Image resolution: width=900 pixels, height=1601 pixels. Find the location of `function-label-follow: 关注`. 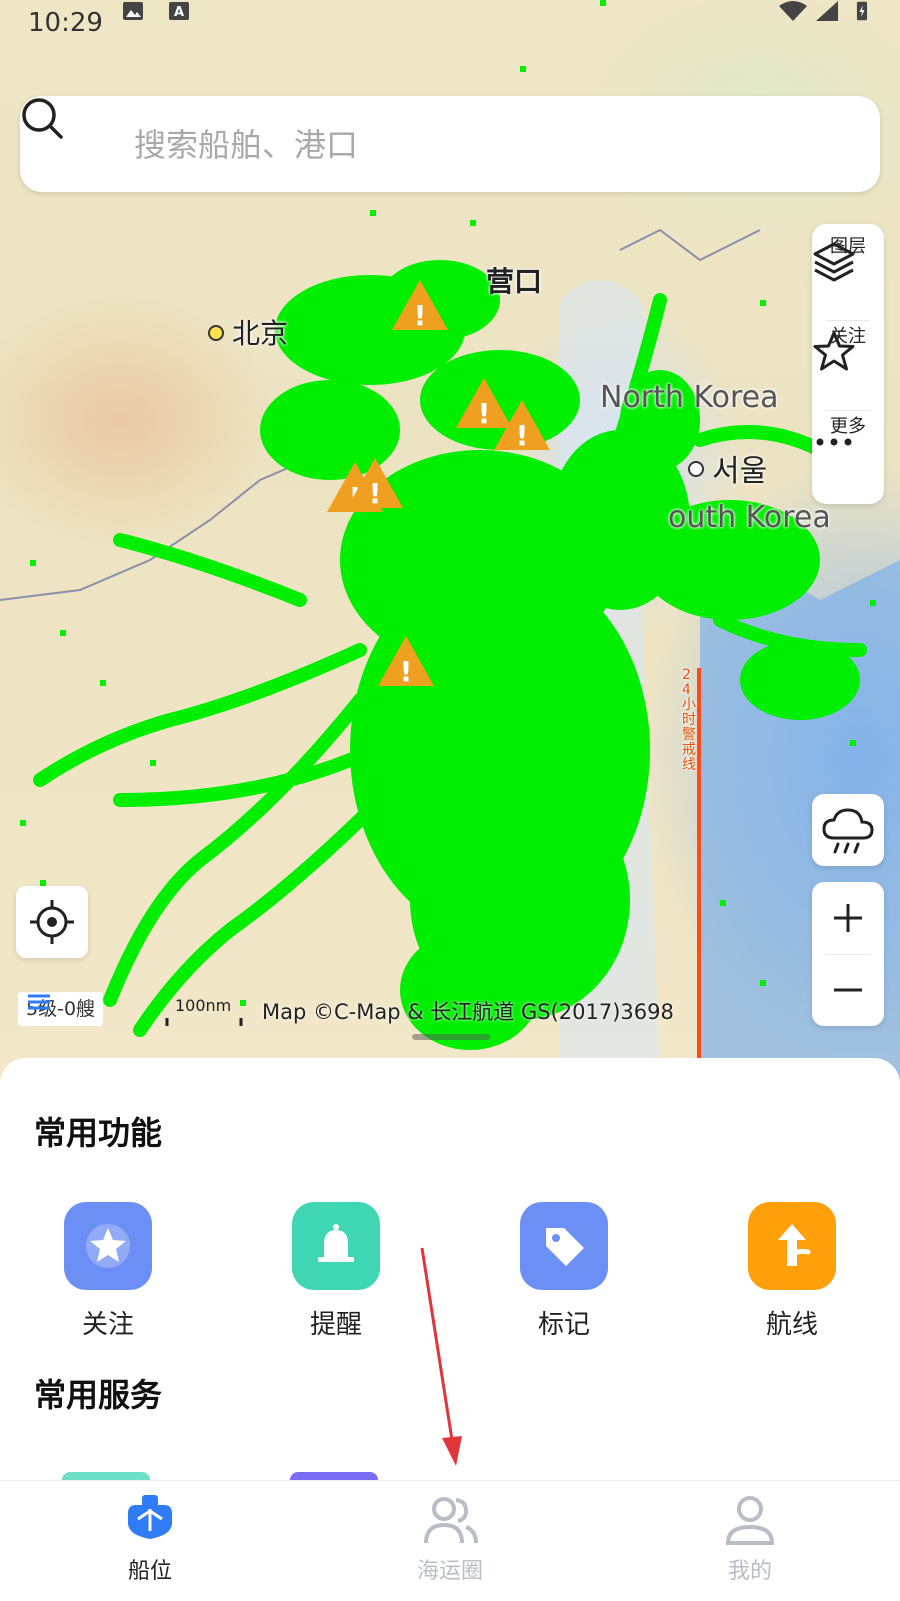

function-label-follow: 关注 is located at coordinates (107, 1325).